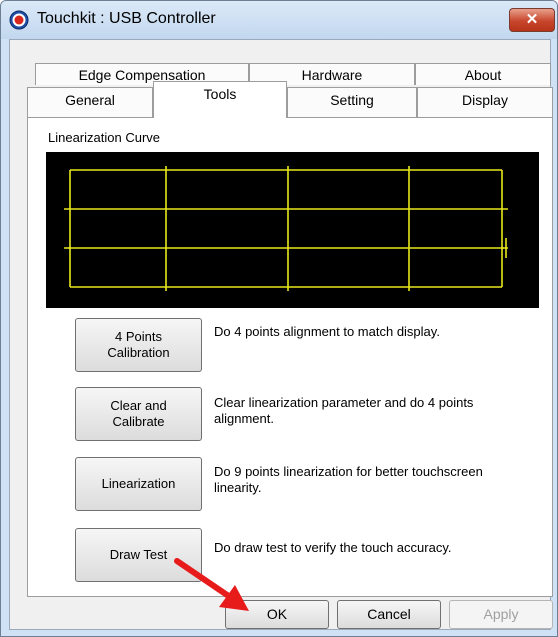 Image resolution: width=558 pixels, height=637 pixels. What do you see at coordinates (220, 94) in the screenshot?
I see `tab-label: Tools` at bounding box center [220, 94].